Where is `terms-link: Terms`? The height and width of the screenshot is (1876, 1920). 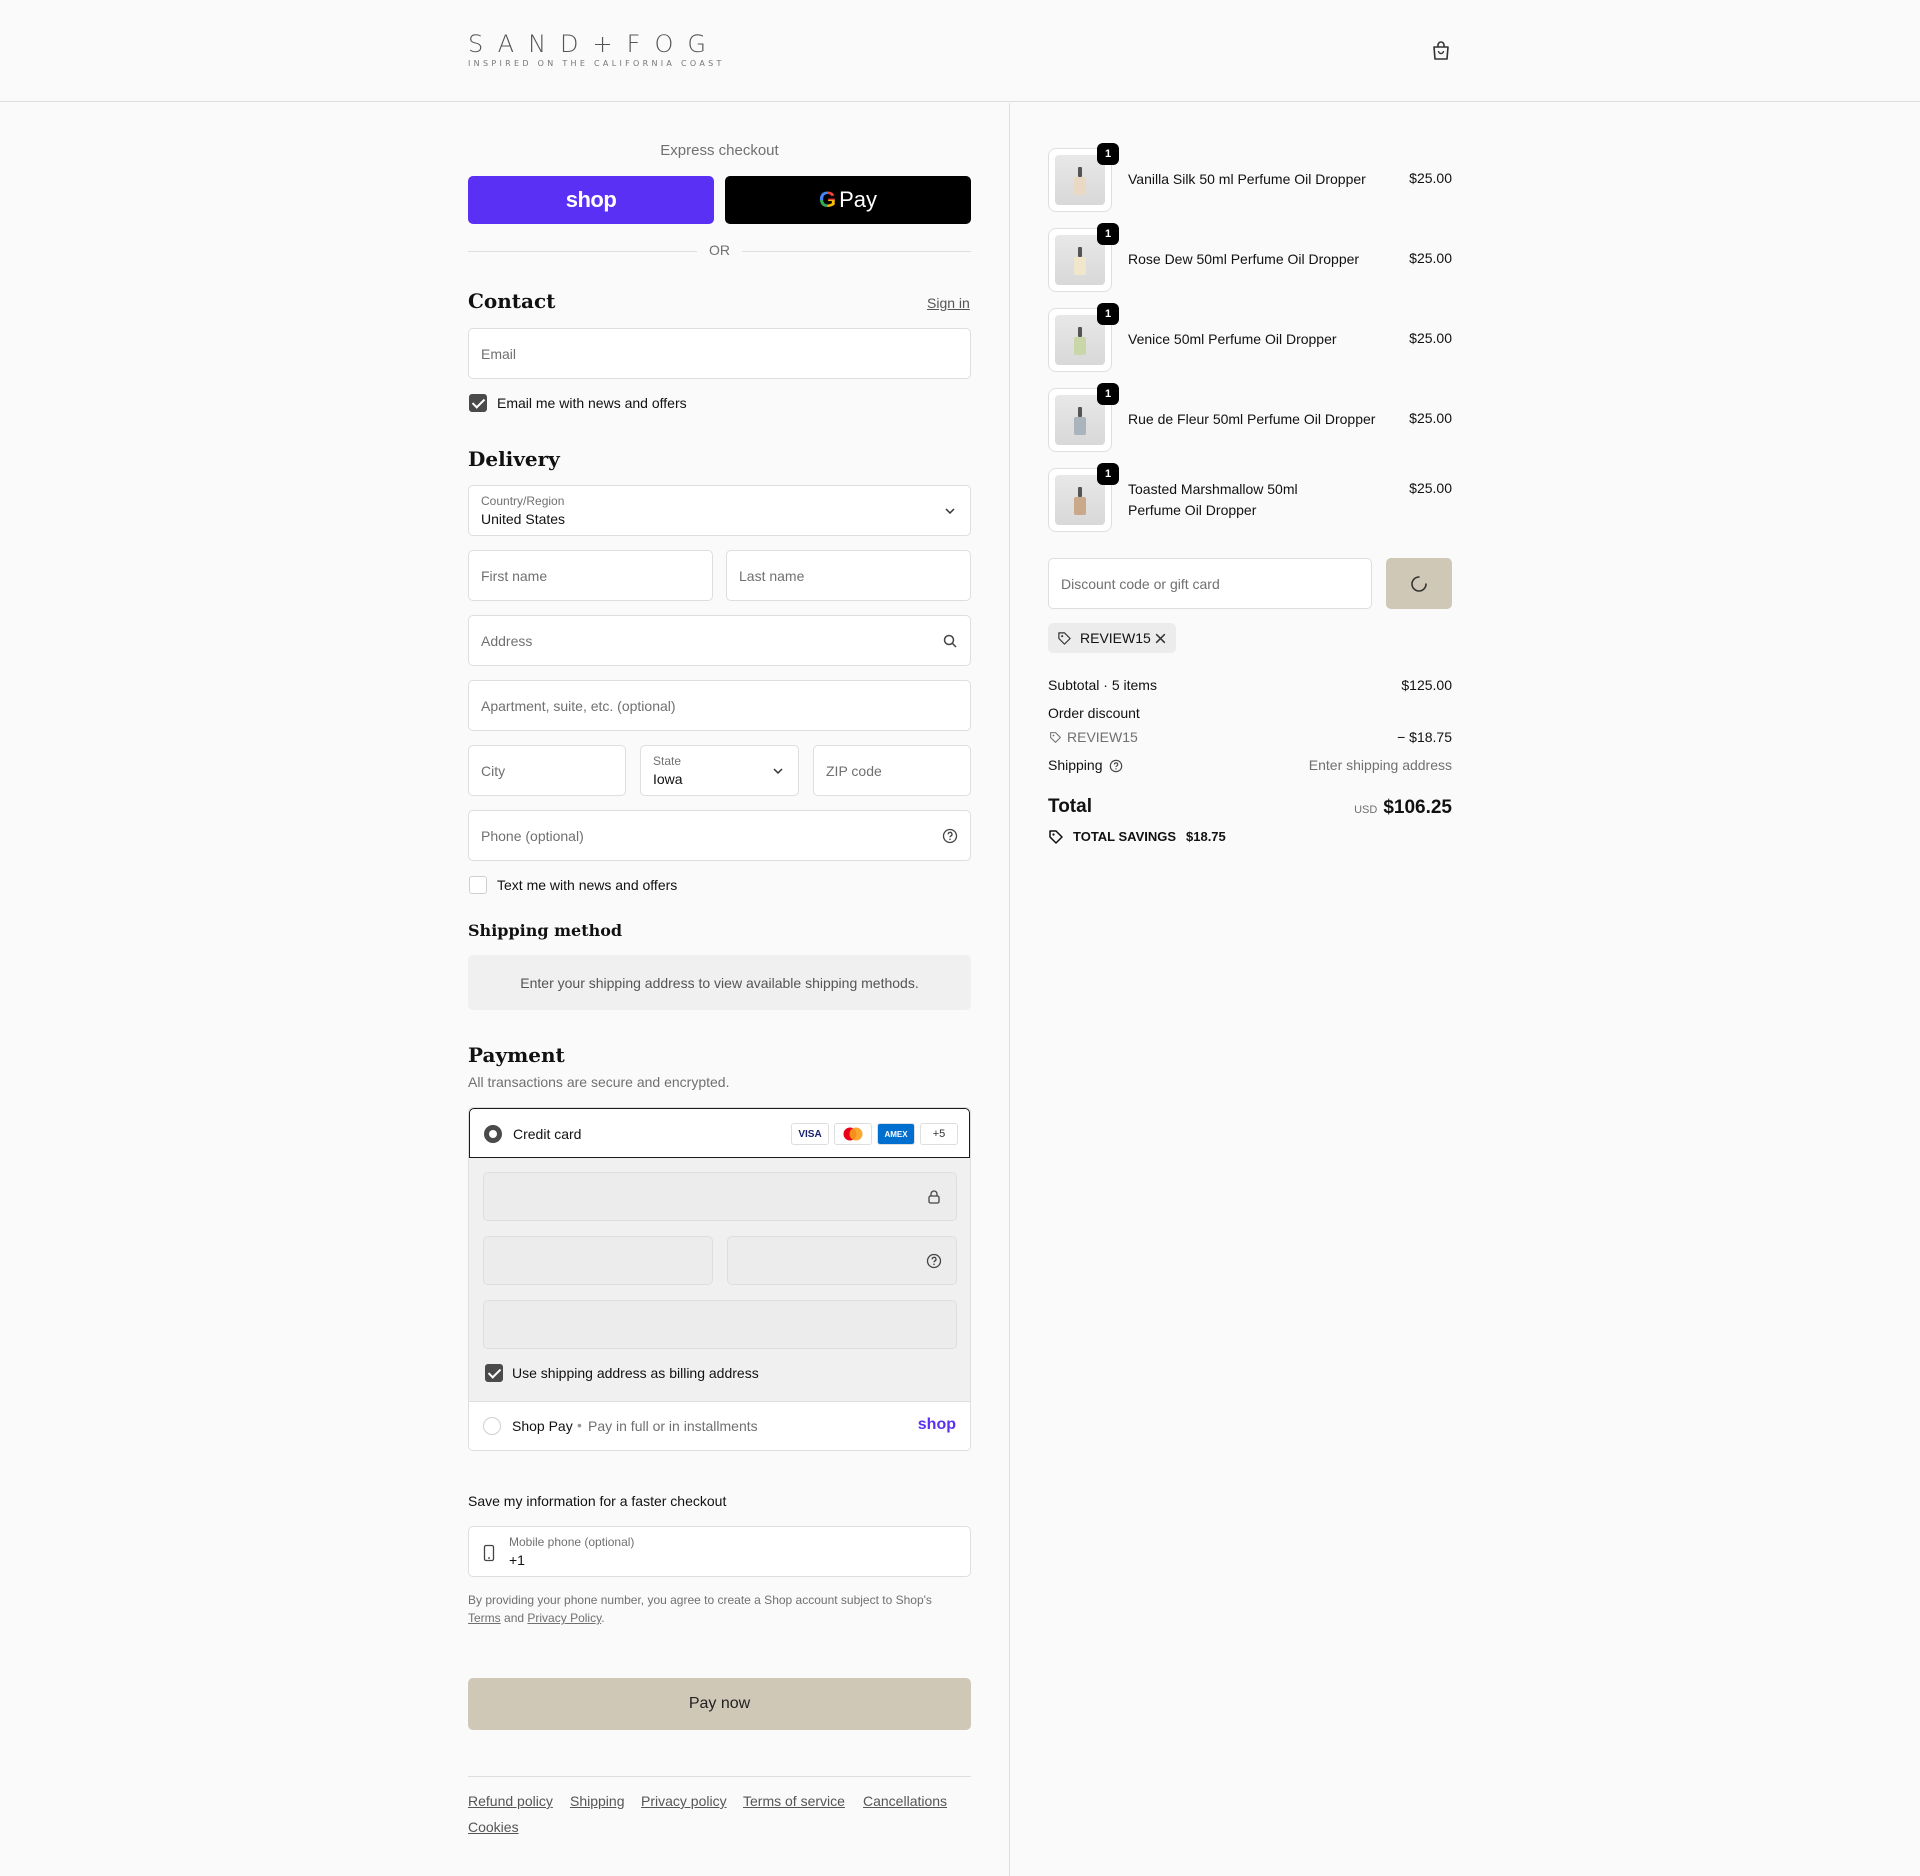 terms-link: Terms is located at coordinates (484, 1618).